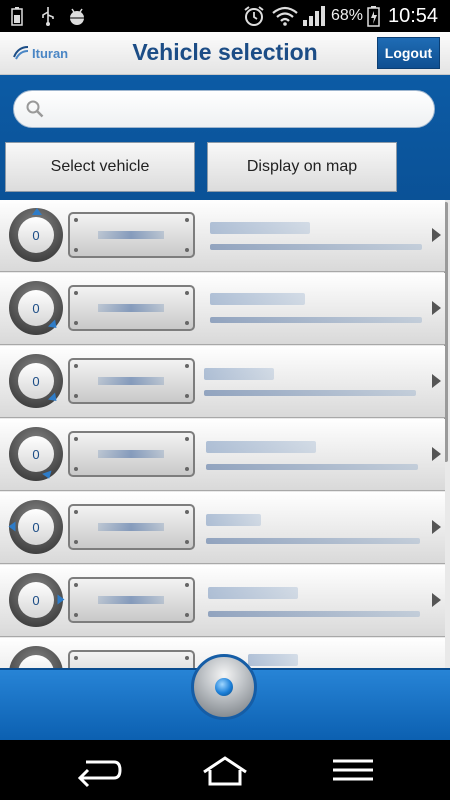 This screenshot has width=450, height=800. Describe the element at coordinates (77, 16) in the screenshot. I see `android-debug-icon` at that location.